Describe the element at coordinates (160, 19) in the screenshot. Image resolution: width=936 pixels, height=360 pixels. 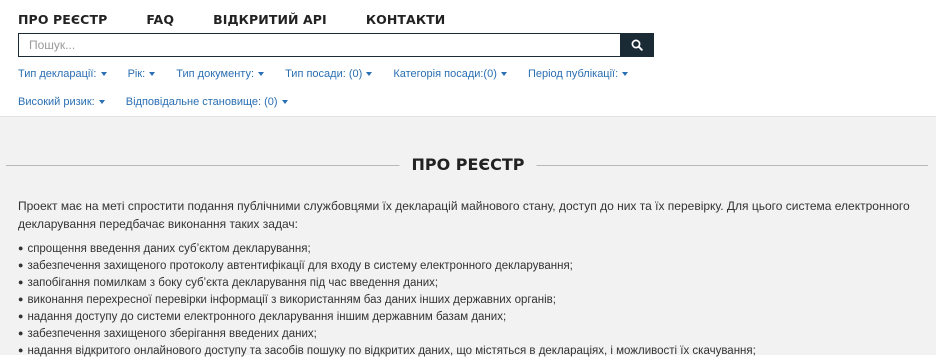
I see `nav-faq-link: FAQ` at that location.